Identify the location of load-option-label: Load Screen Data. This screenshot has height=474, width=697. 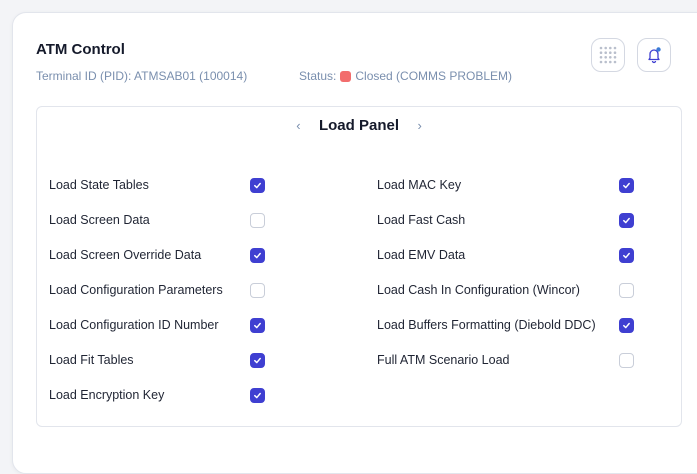
(99, 220).